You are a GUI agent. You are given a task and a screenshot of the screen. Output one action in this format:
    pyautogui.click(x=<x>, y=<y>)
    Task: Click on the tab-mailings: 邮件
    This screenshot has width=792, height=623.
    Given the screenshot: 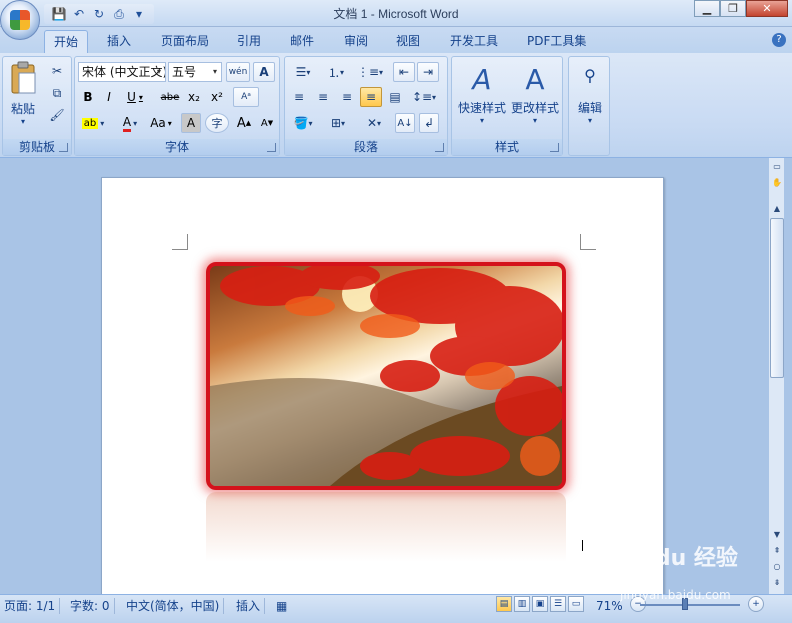 What is the action you would take?
    pyautogui.click(x=302, y=41)
    